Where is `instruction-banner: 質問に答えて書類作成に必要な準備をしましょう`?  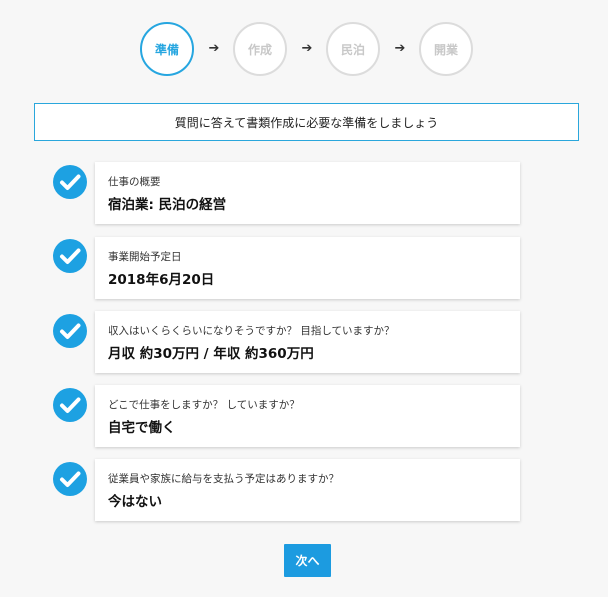 instruction-banner: 質問に答えて書類作成に必要な準備をしましょう is located at coordinates (306, 122).